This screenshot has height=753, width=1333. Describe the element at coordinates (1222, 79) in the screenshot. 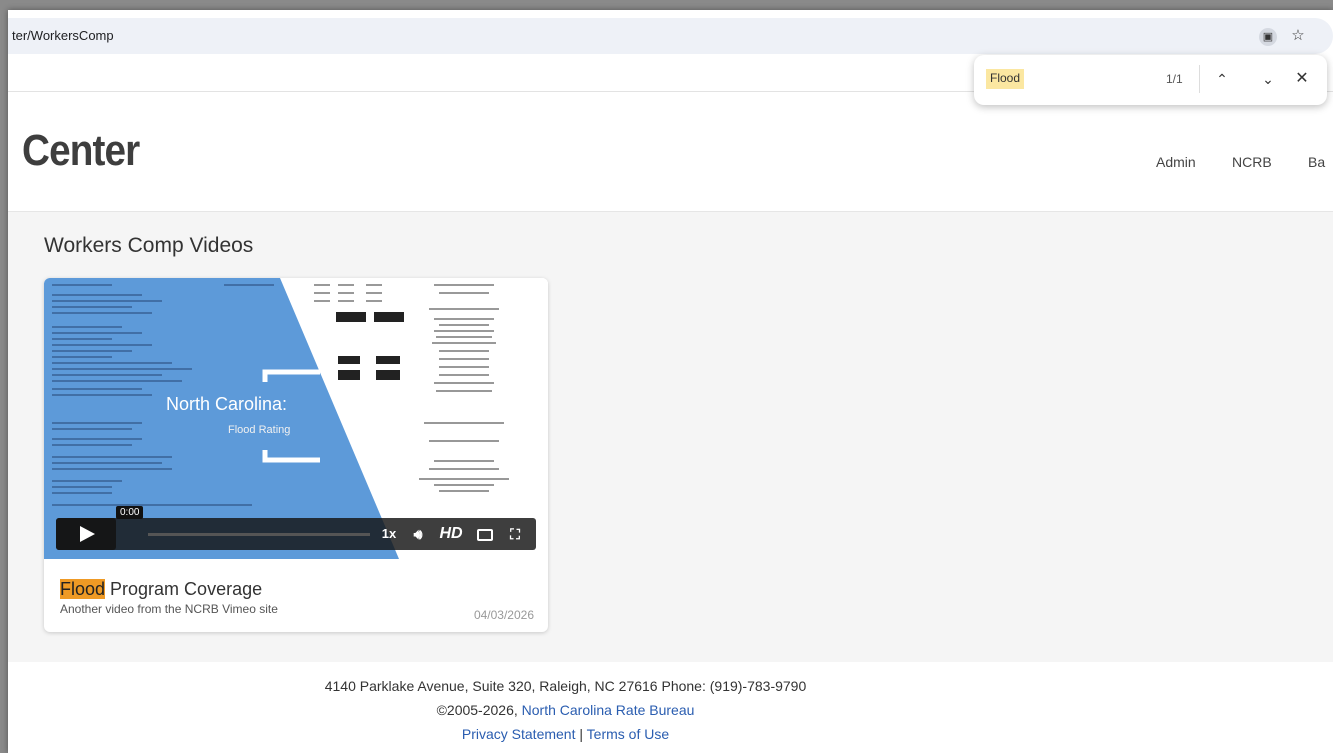

I see `find-prev-icon: ⌃` at that location.